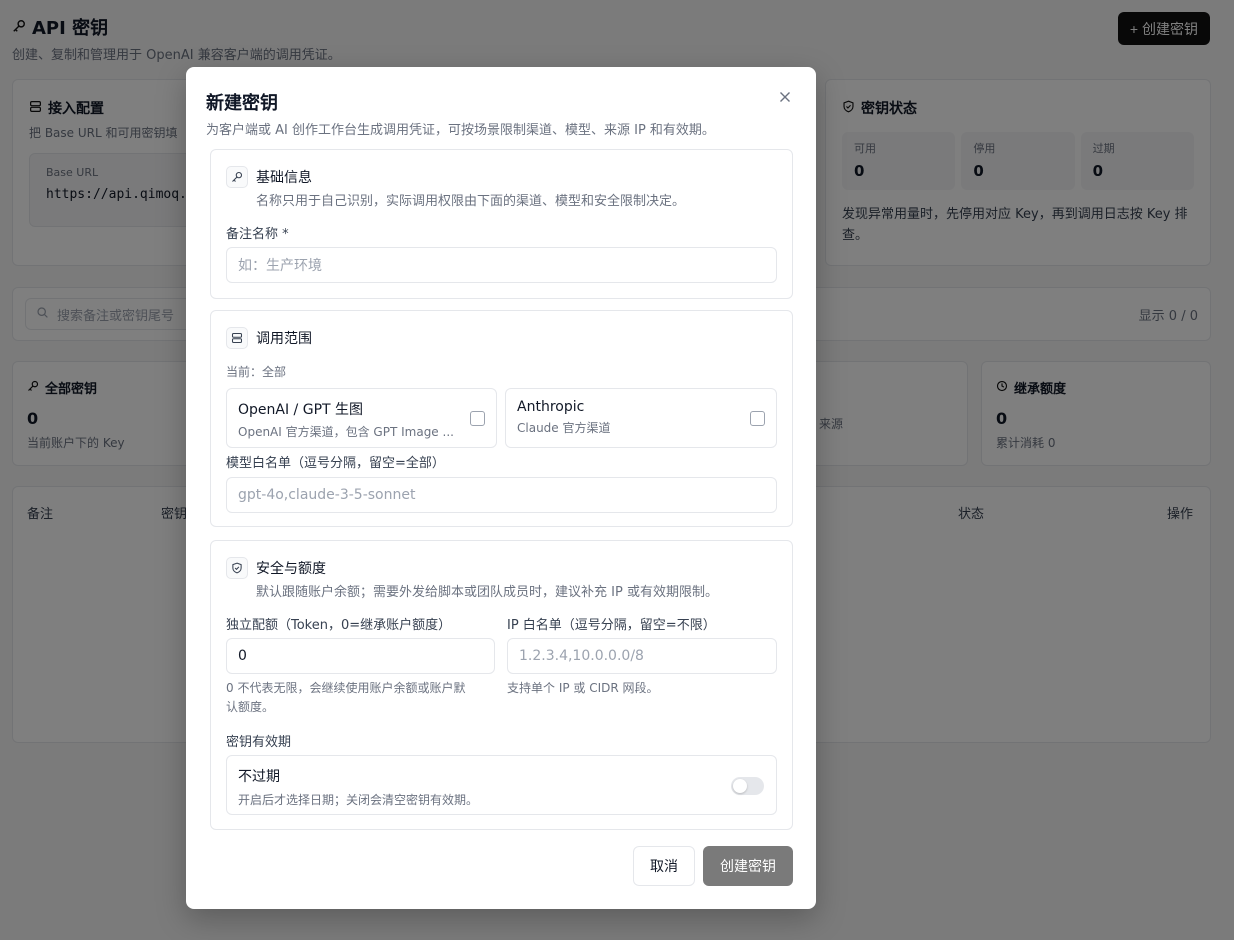 The width and height of the screenshot is (1234, 940). I want to click on scope-title: 调用范围, so click(284, 339).